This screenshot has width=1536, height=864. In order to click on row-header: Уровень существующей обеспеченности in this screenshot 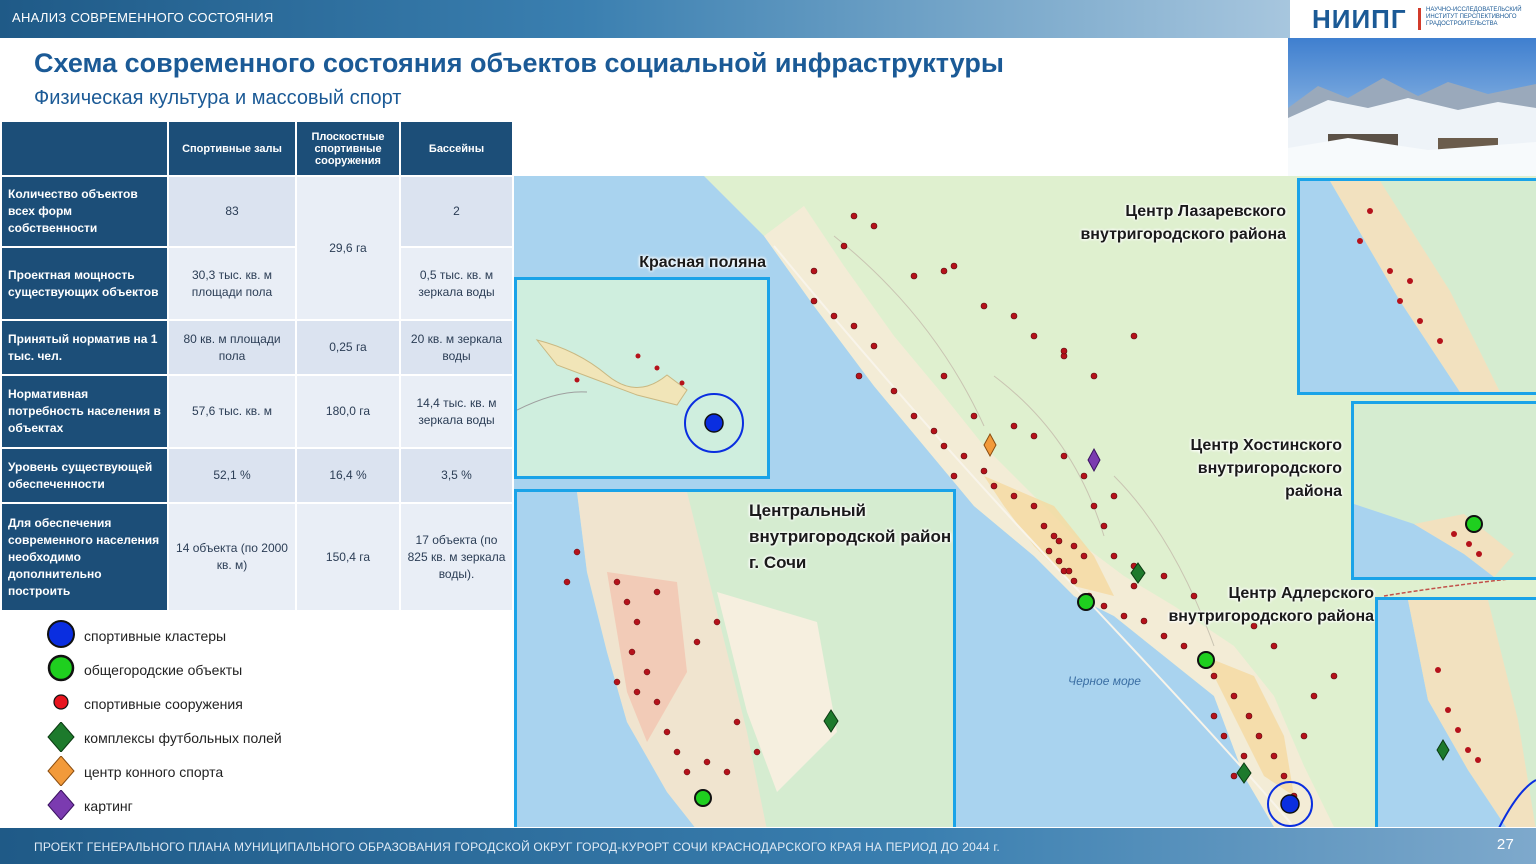, I will do `click(84, 475)`.